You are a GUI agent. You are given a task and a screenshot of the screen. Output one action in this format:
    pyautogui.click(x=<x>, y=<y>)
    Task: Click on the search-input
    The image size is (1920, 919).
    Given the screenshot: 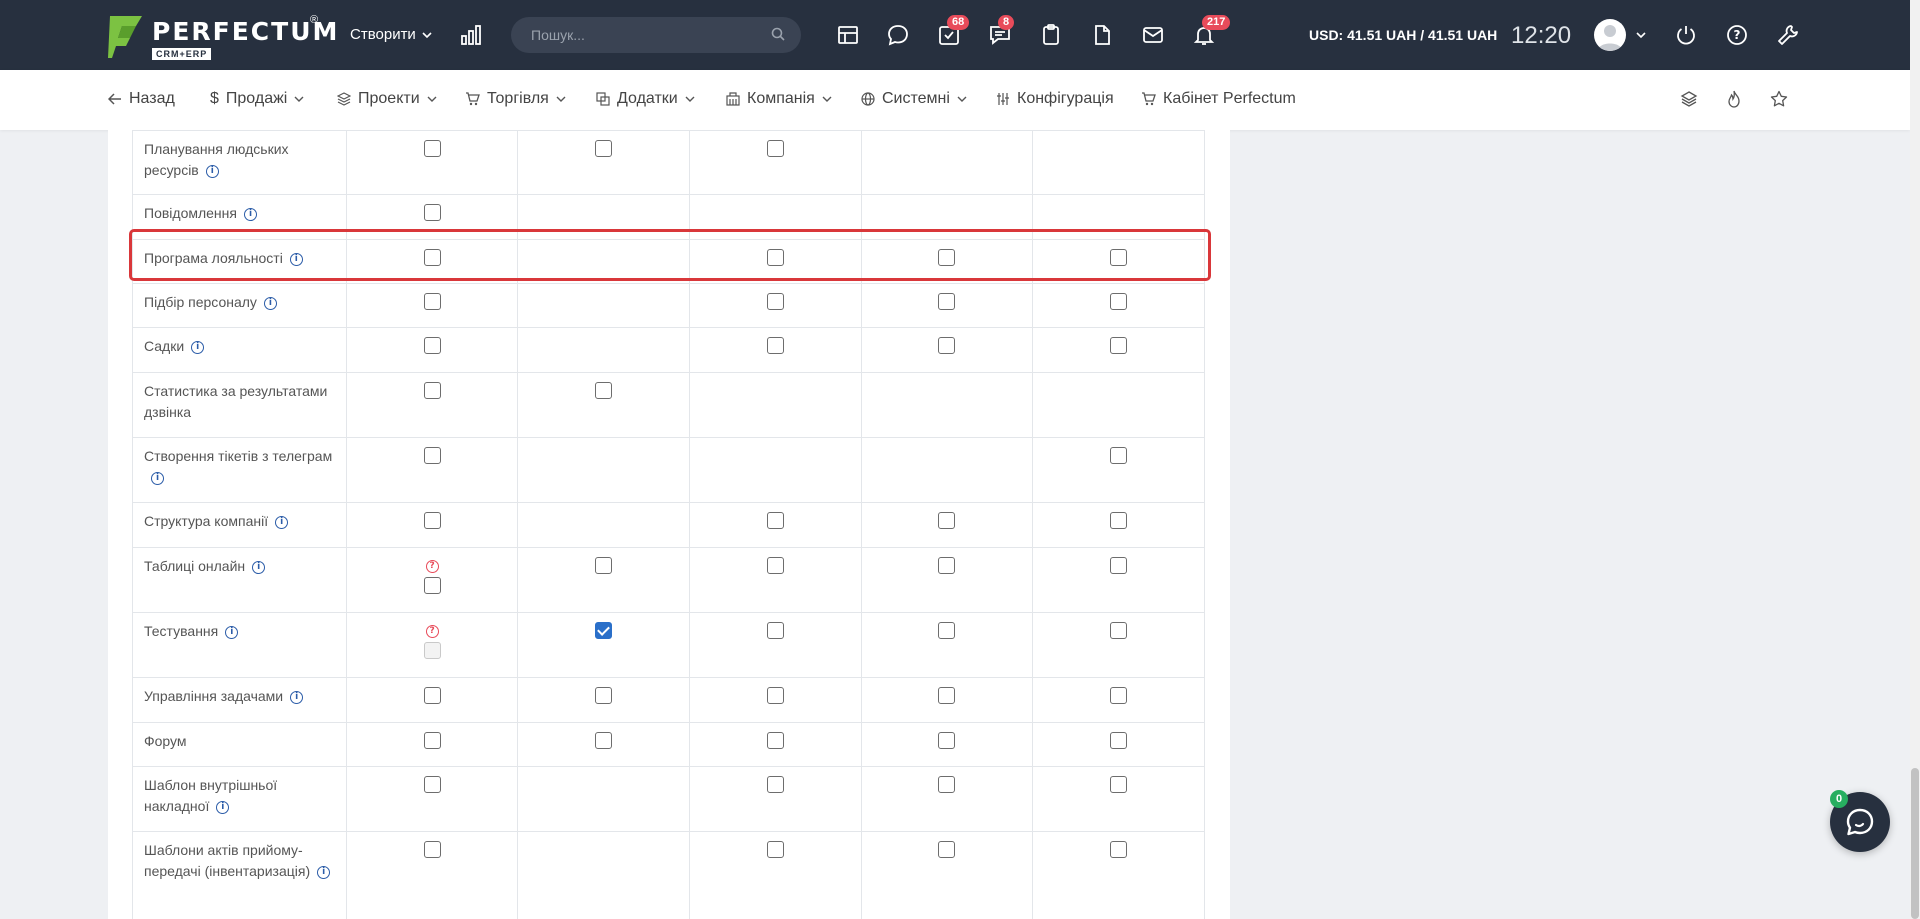 What is the action you would take?
    pyautogui.click(x=656, y=35)
    